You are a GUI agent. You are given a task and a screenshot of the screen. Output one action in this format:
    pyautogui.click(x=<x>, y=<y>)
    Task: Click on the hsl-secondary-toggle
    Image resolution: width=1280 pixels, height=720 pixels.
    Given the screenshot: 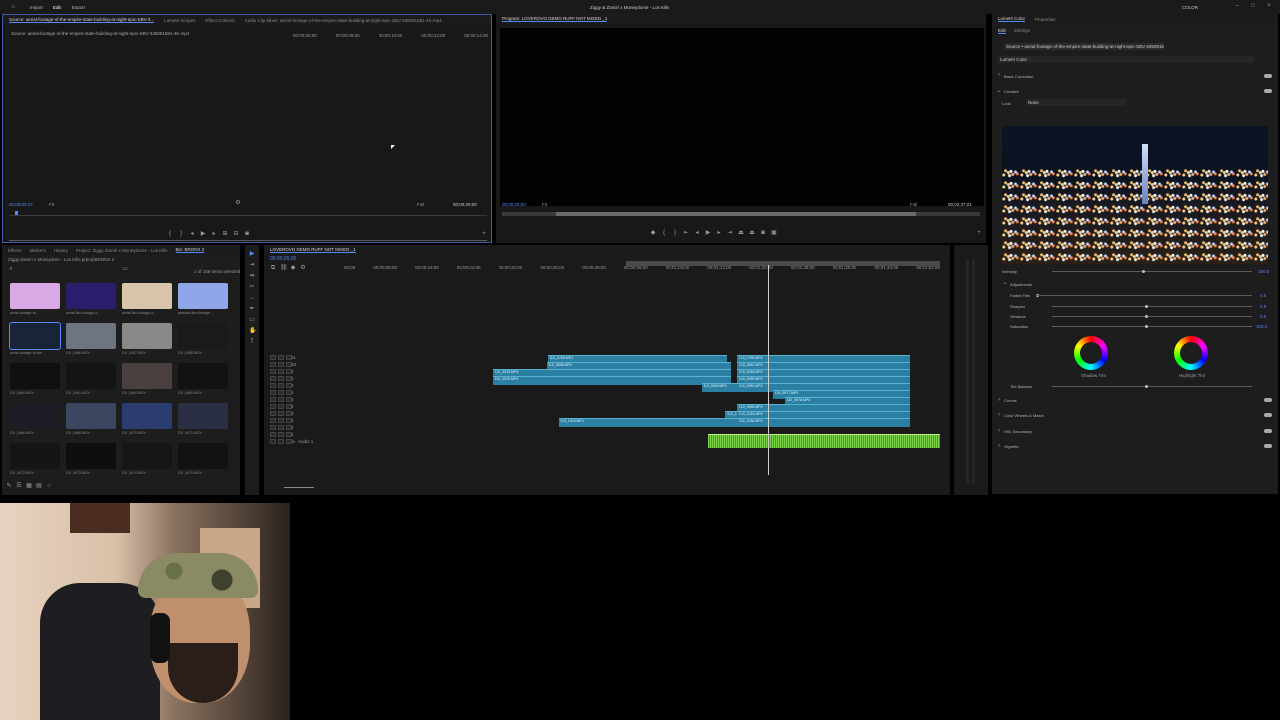 What is the action you would take?
    pyautogui.click(x=1268, y=431)
    